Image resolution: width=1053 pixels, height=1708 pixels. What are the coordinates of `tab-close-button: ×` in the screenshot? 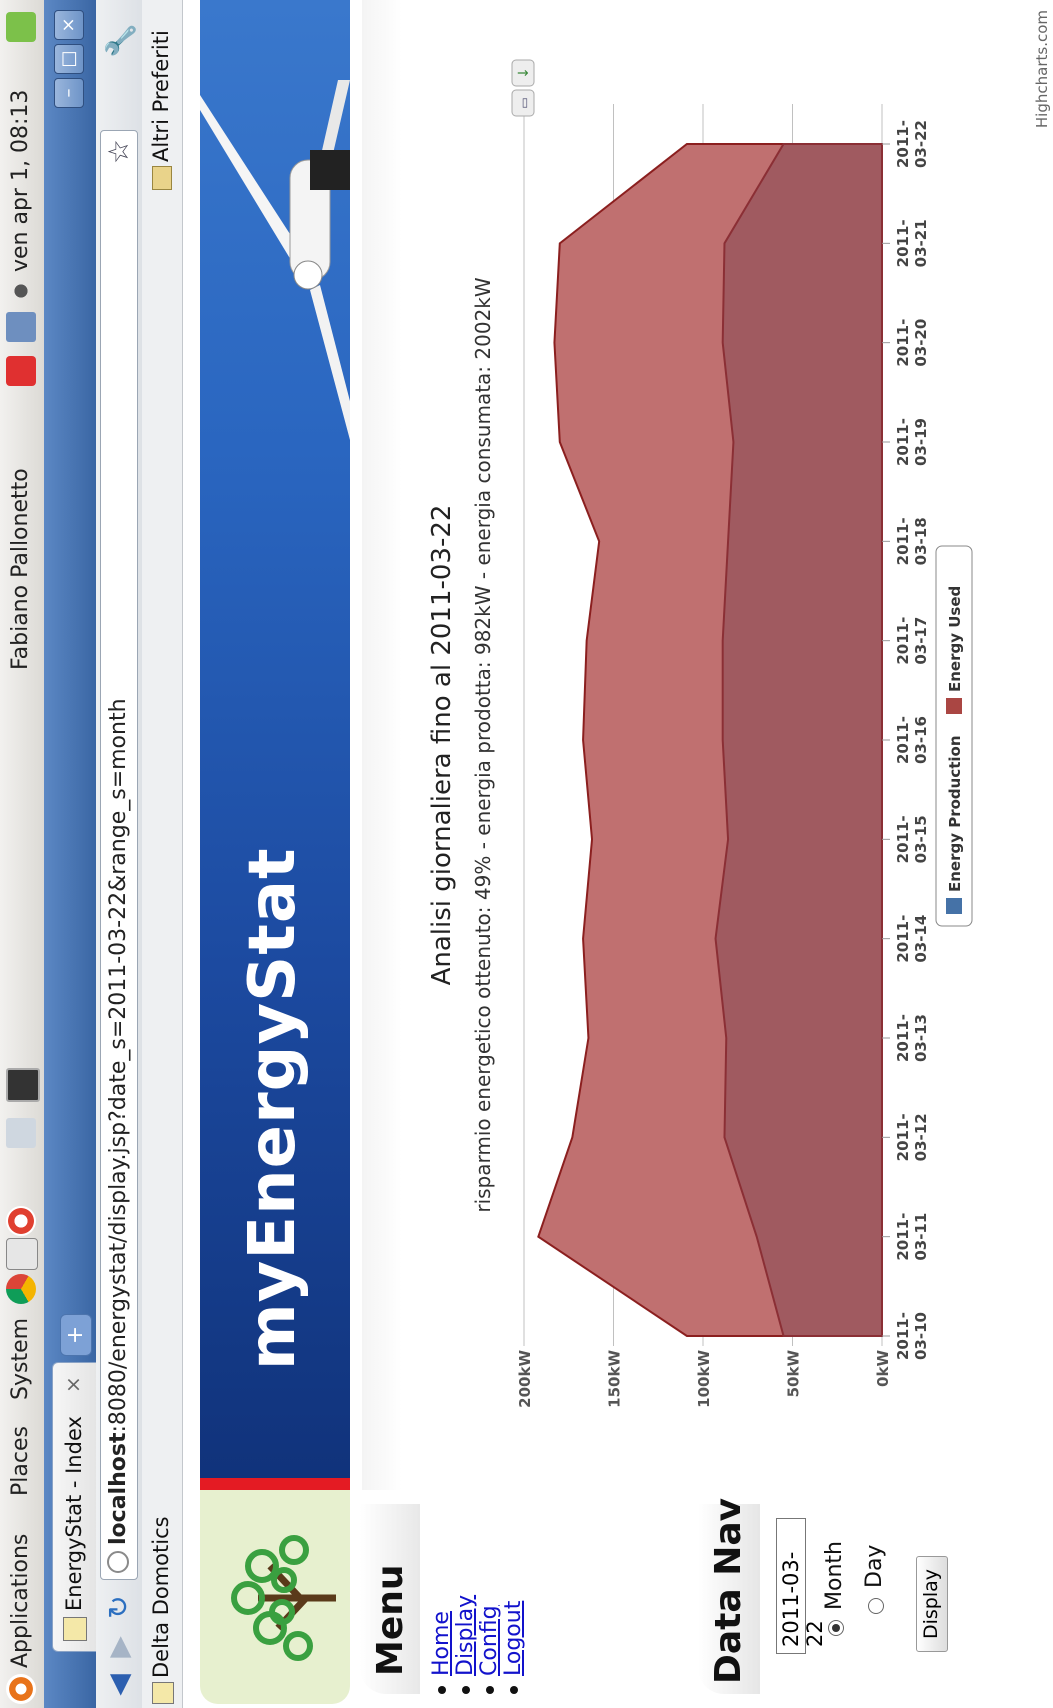 It's located at (73, 1384).